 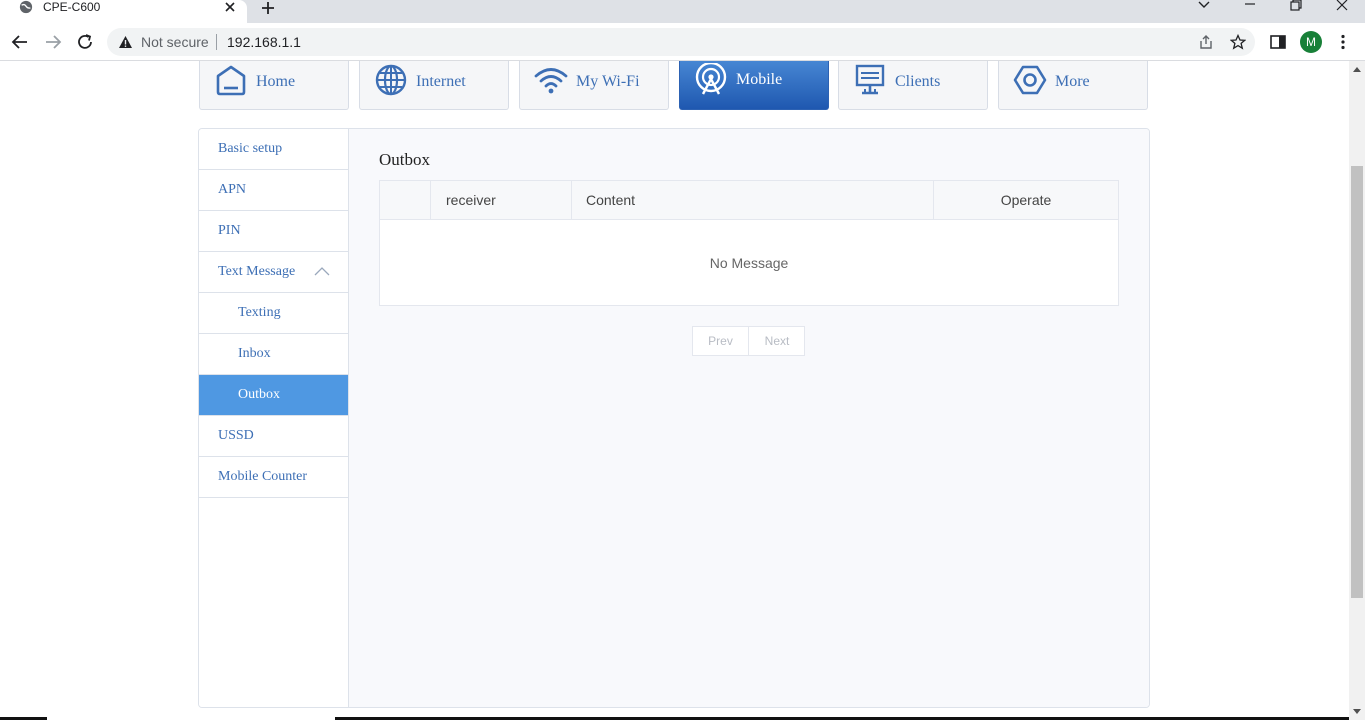 I want to click on column-header-content: Content, so click(x=753, y=200).